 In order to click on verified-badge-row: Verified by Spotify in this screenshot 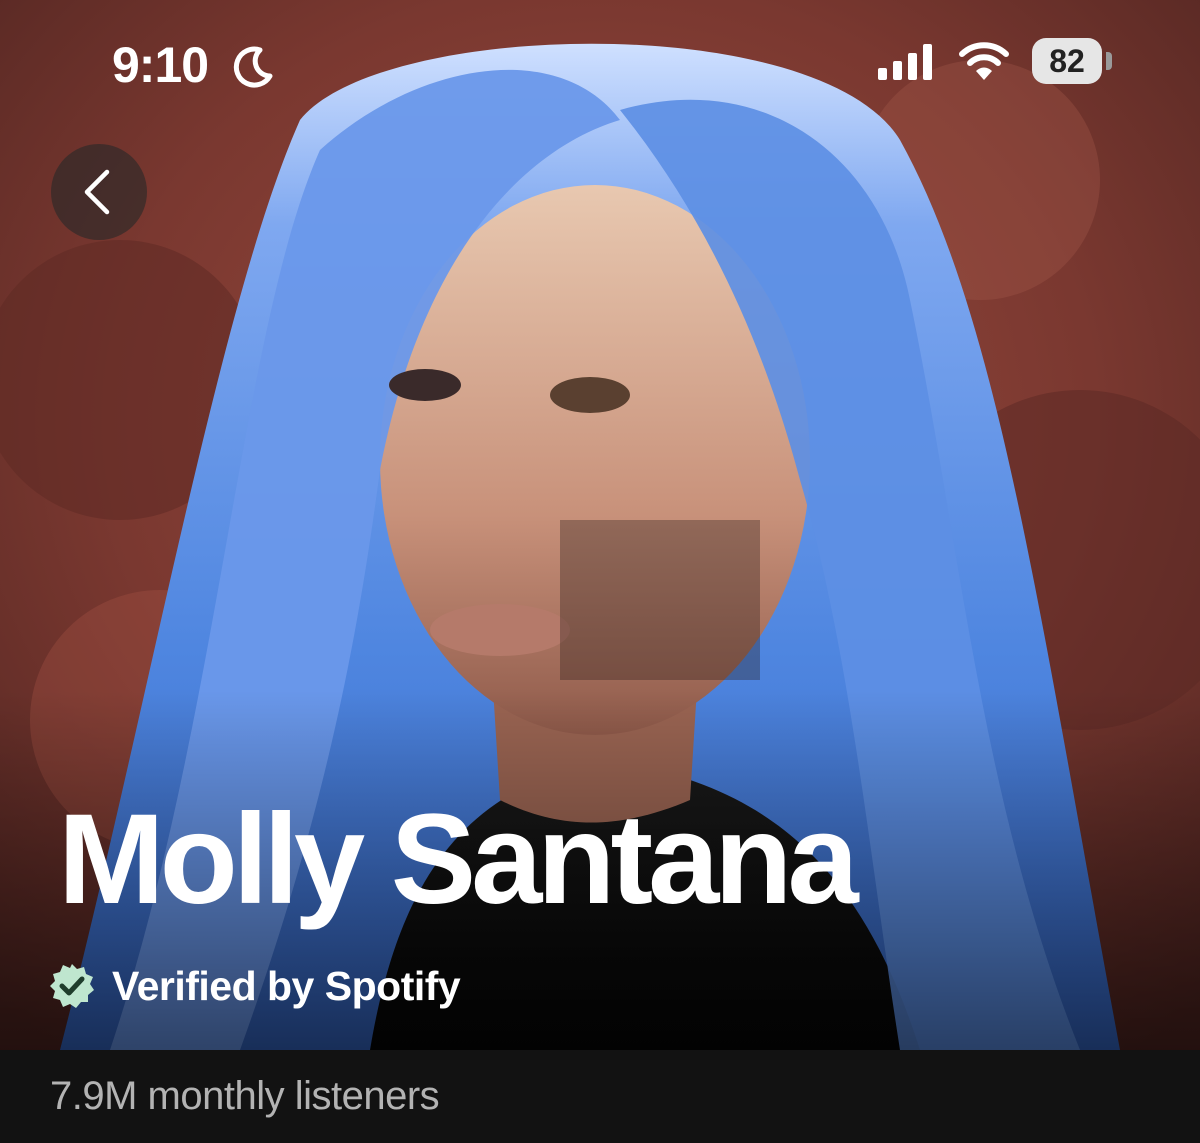, I will do `click(254, 986)`.